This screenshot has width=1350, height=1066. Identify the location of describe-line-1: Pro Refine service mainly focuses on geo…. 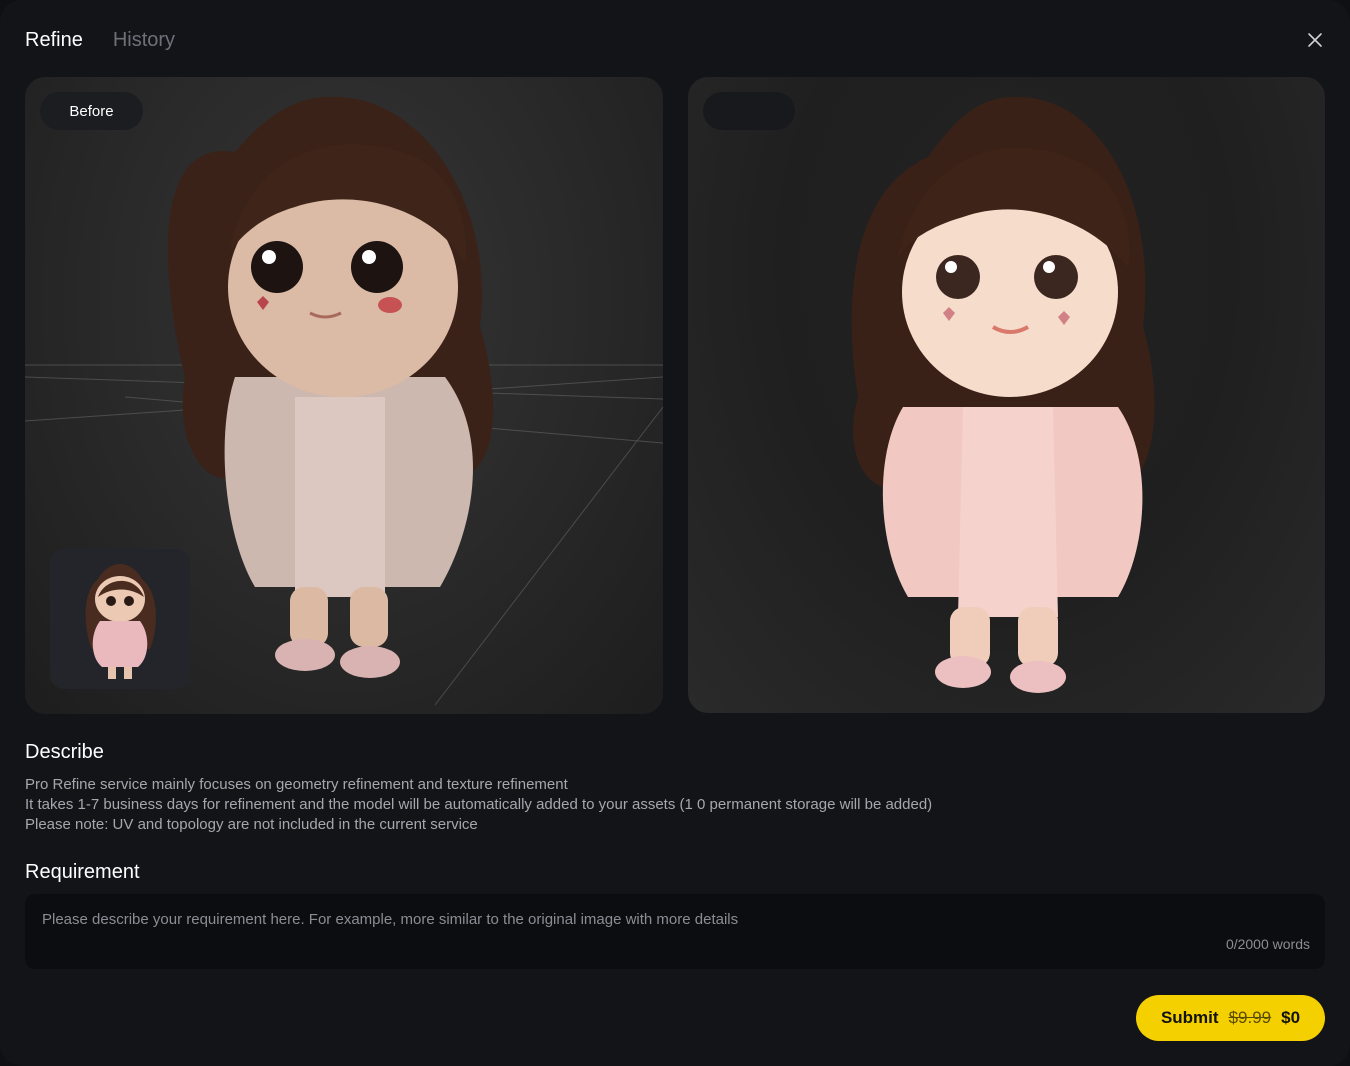
(296, 784).